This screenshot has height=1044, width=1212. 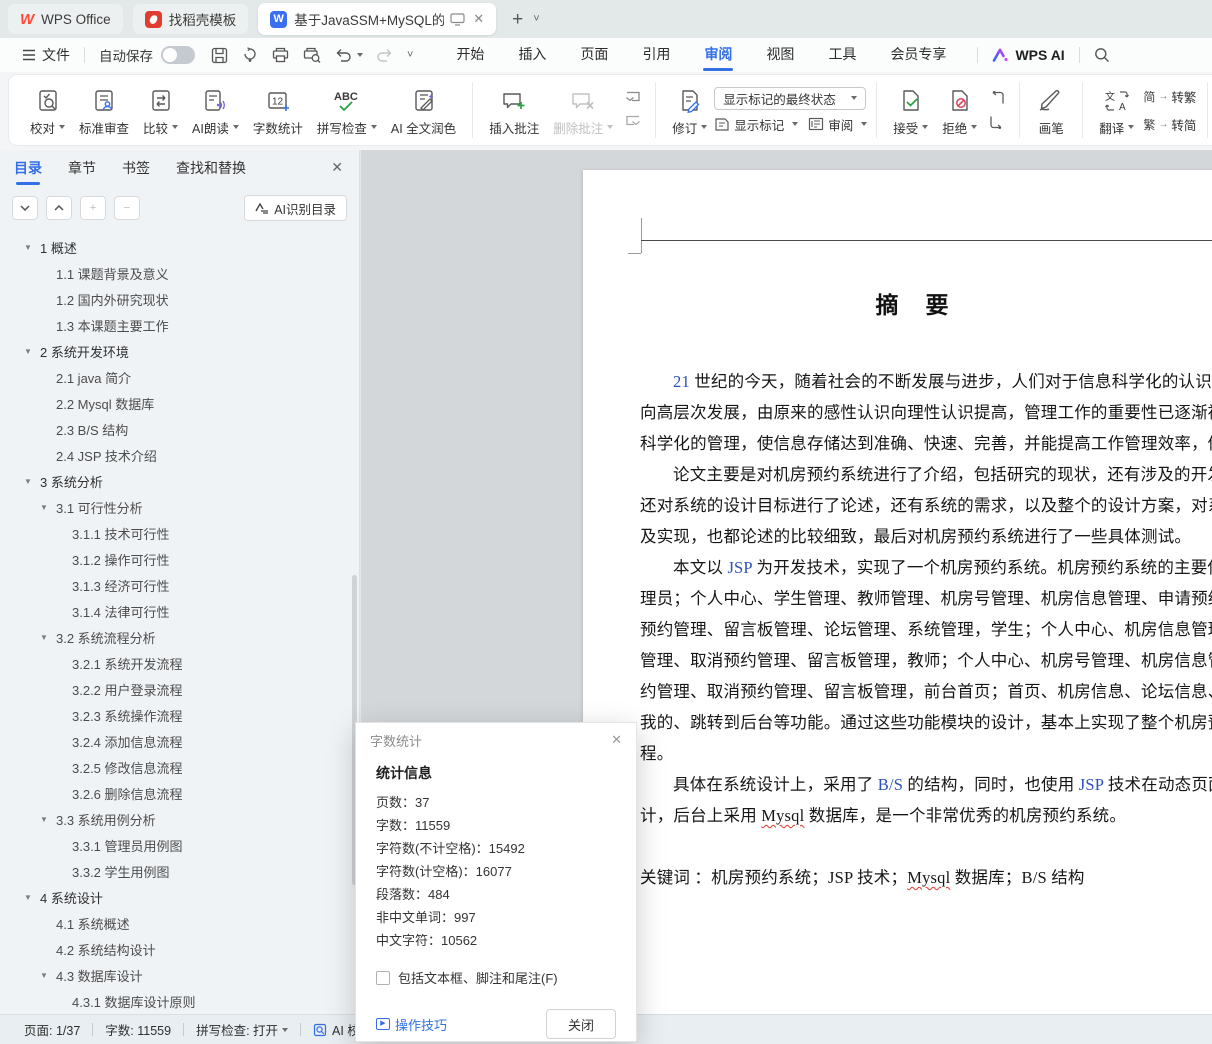 I want to click on outline-item: ▼ 3.1 可行性分析, so click(x=179, y=507).